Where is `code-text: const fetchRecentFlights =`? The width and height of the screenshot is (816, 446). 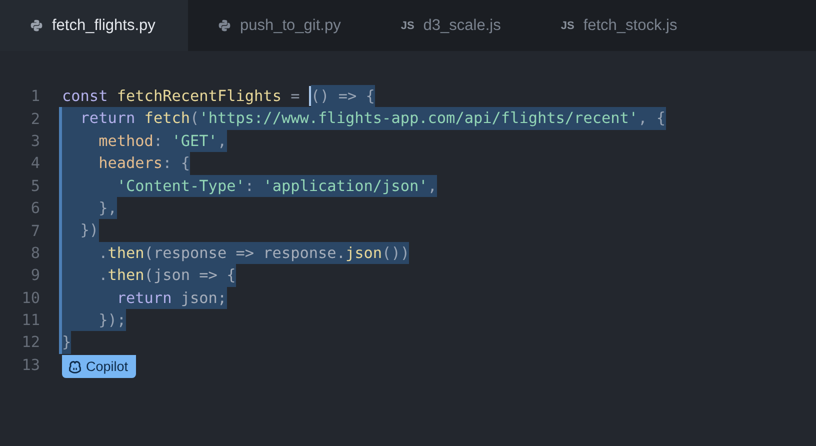
code-text: const fetchRecentFlights = is located at coordinates (181, 96).